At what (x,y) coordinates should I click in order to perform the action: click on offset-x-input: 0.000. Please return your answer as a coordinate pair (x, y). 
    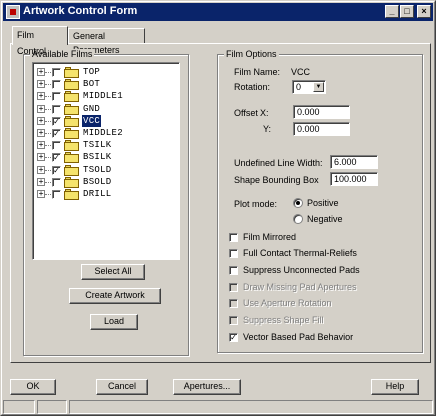
    Looking at the image, I should click on (321, 112).